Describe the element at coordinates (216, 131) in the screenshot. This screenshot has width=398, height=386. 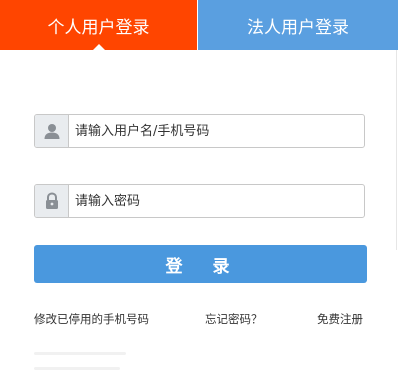
I see `username-input` at that location.